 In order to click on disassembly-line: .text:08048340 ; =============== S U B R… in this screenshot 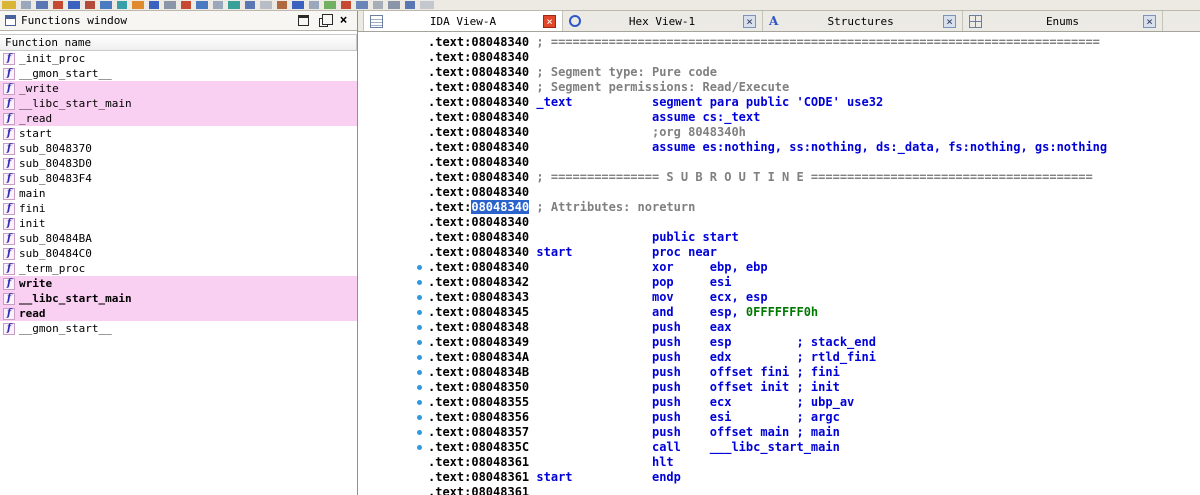, I will do `click(814, 177)`.